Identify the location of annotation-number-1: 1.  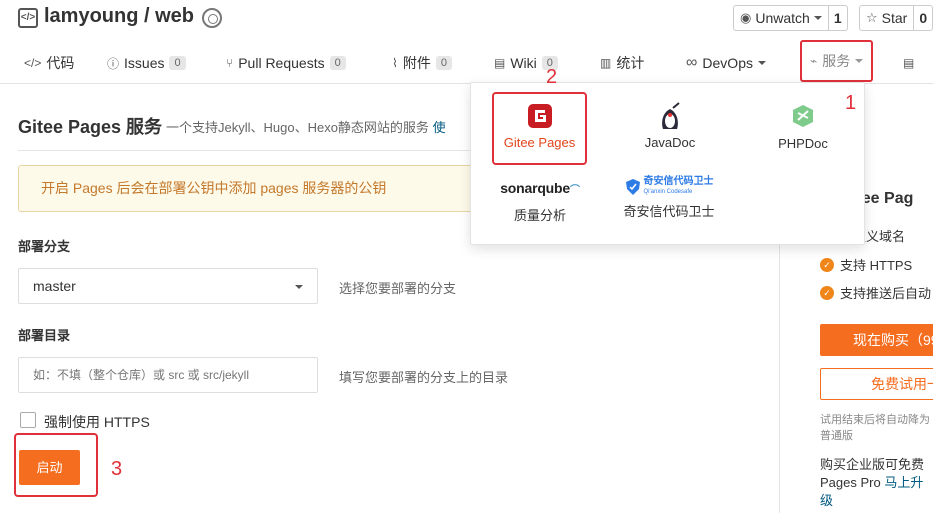
(851, 103).